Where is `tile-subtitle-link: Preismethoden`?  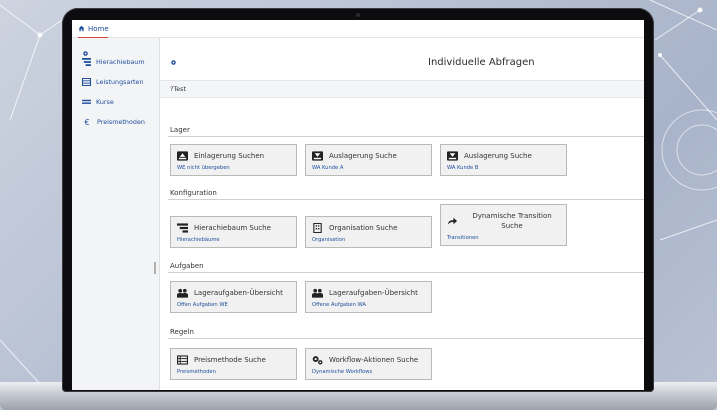
tile-subtitle-link: Preismethoden is located at coordinates (233, 373).